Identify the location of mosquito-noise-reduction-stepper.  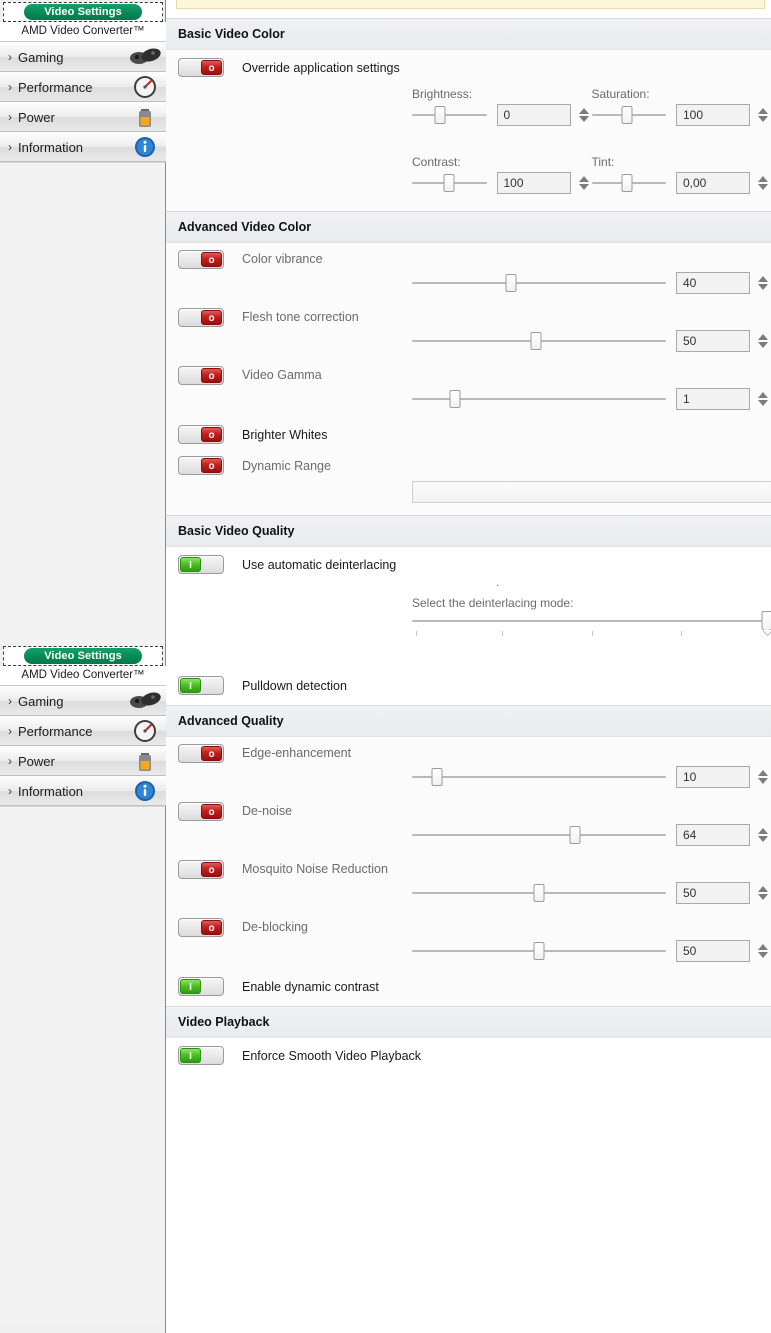
(763, 893).